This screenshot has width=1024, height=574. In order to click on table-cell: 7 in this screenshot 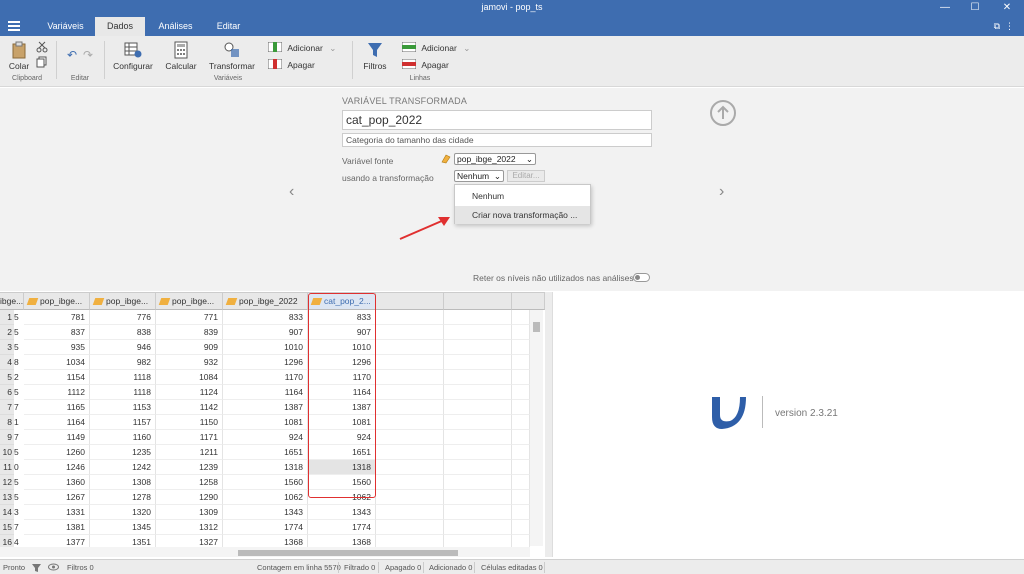, I will do `click(18, 407)`.